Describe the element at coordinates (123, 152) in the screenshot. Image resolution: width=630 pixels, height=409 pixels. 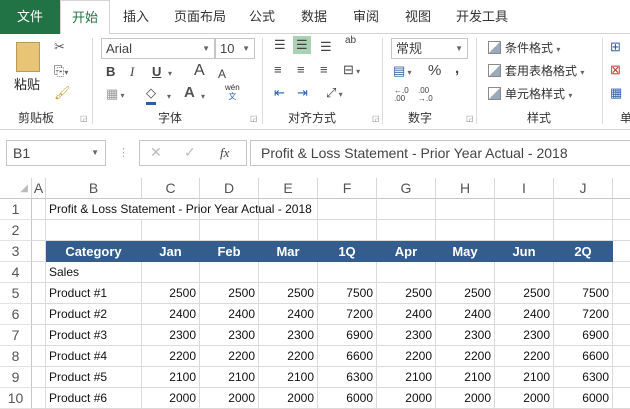
I see `formula-bar-splitter: ⋮` at that location.